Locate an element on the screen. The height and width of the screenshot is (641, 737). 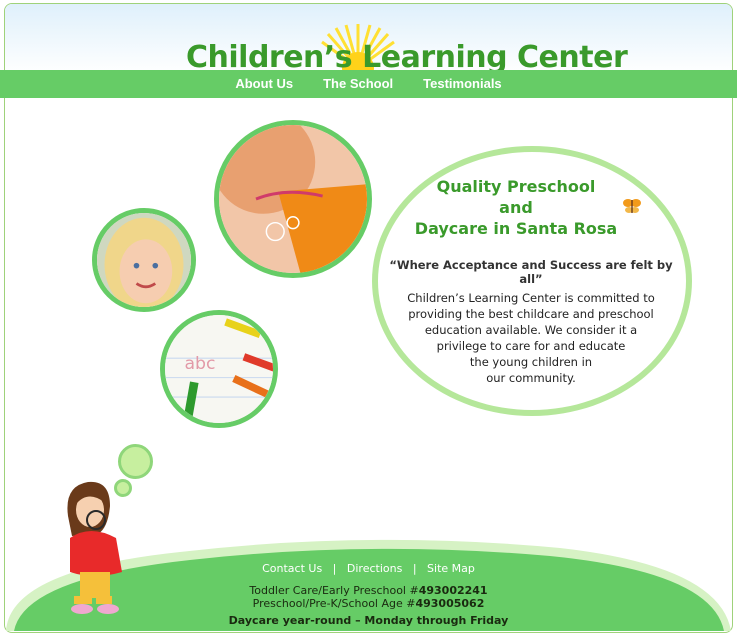
footer-link-contact-us: Contact Us is located at coordinates (292, 568).